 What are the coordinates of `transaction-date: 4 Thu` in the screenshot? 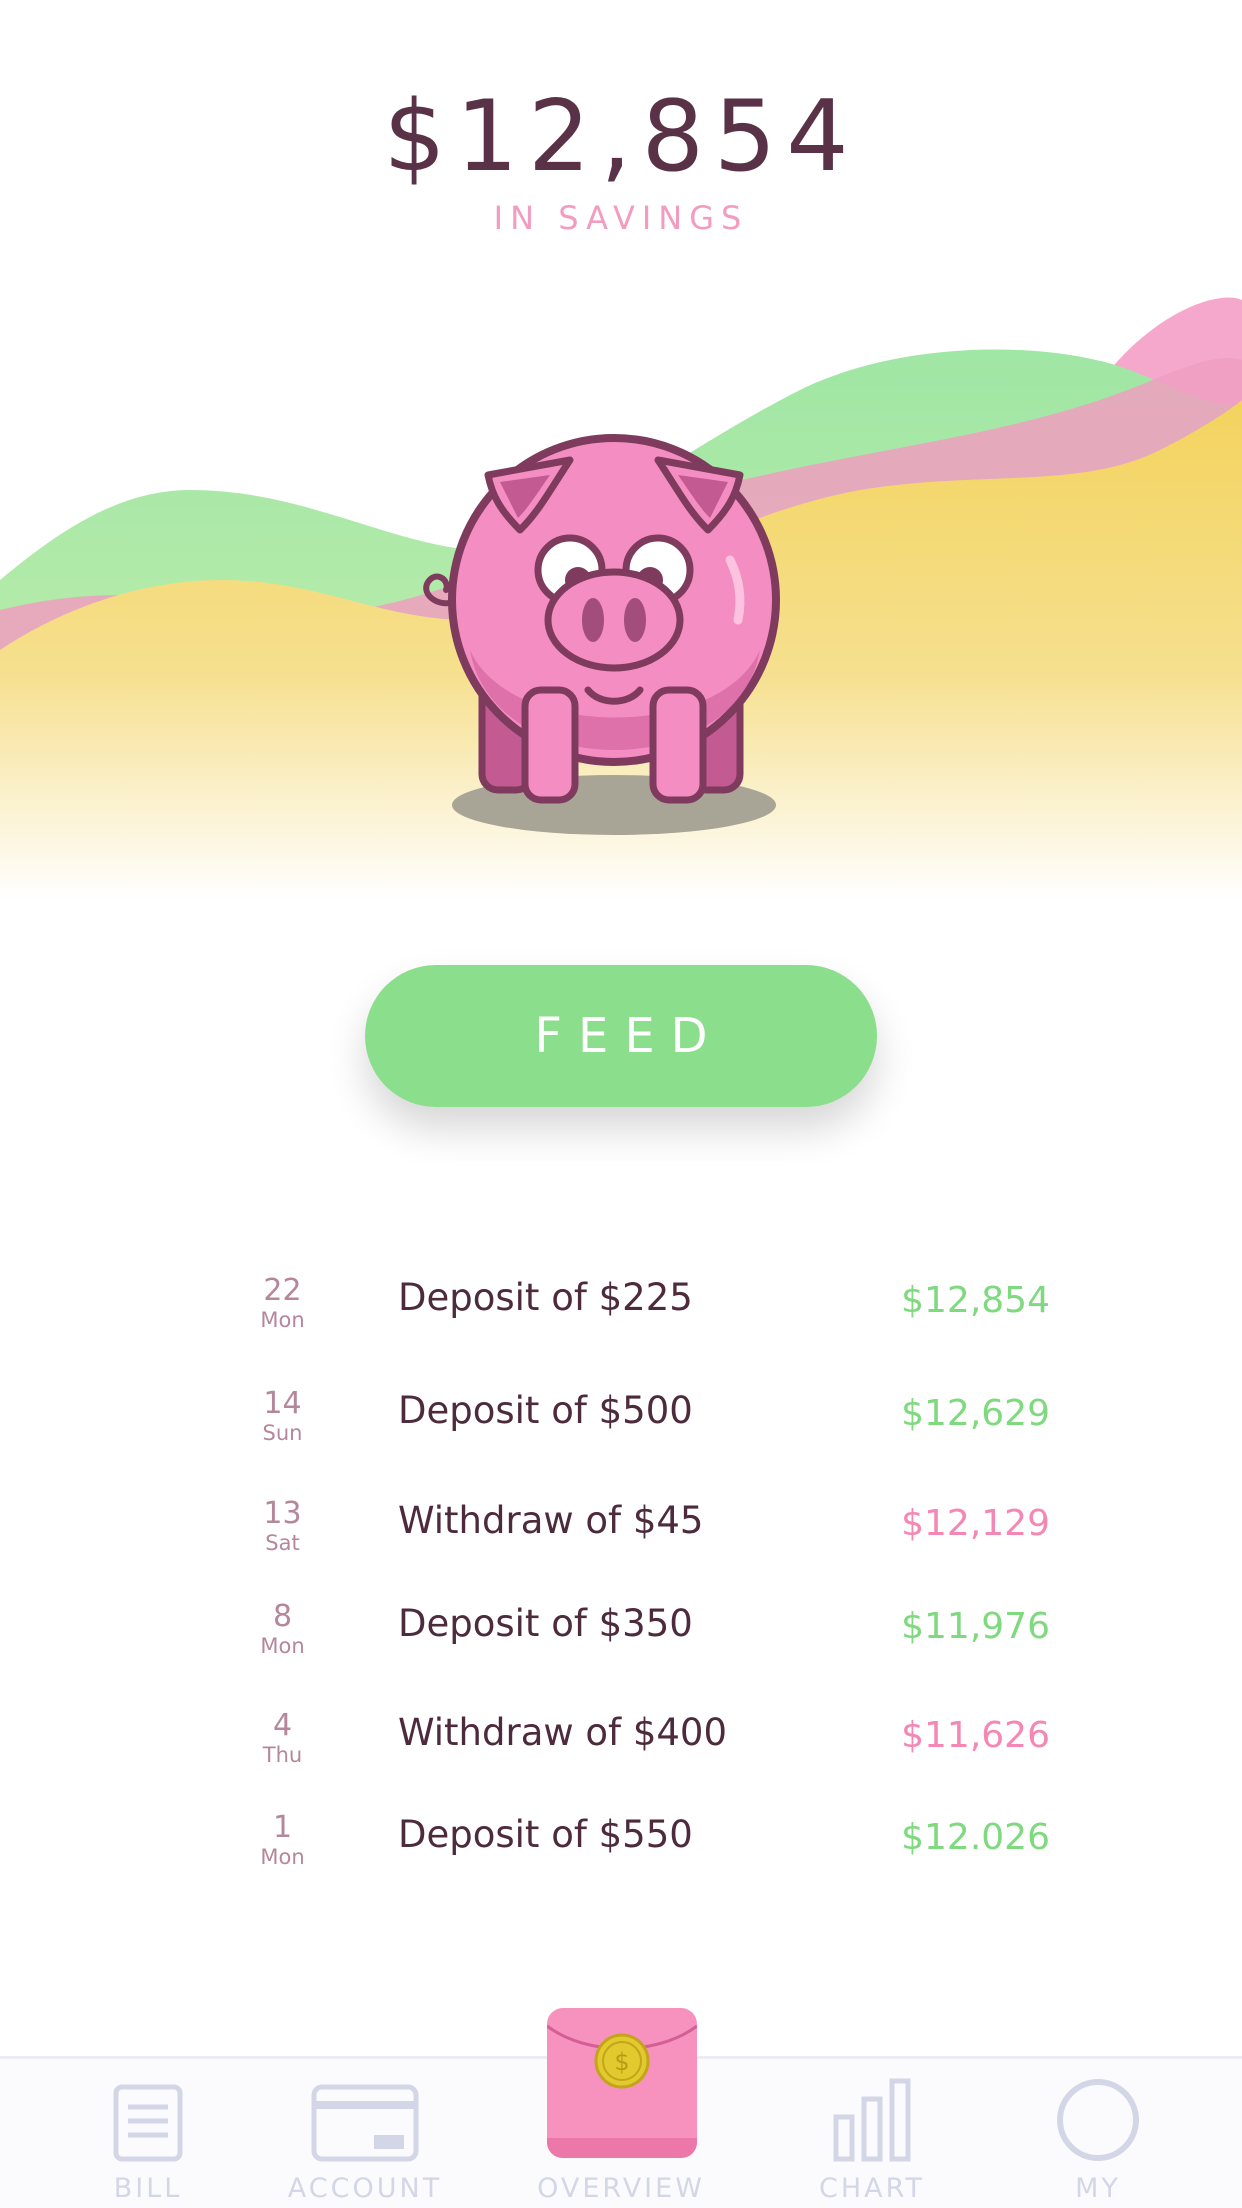 It's located at (282, 1738).